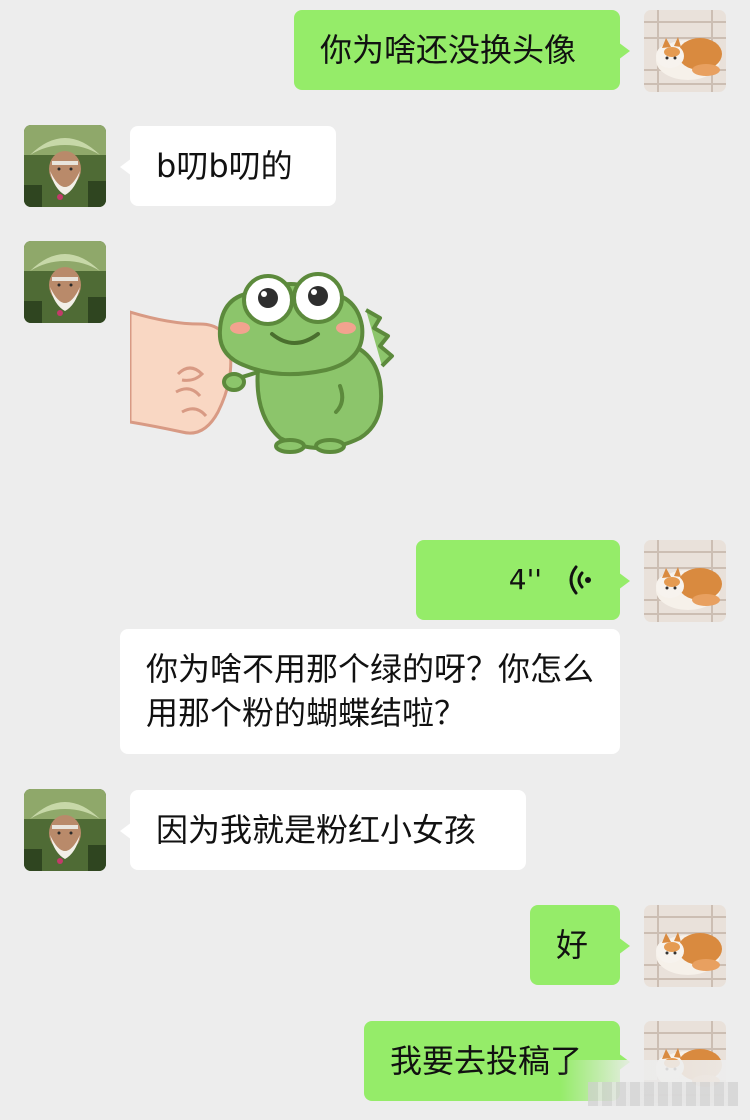 This screenshot has width=750, height=1120. Describe the element at coordinates (486, 1061) in the screenshot. I see `message-text: 我要去投稿了` at that location.